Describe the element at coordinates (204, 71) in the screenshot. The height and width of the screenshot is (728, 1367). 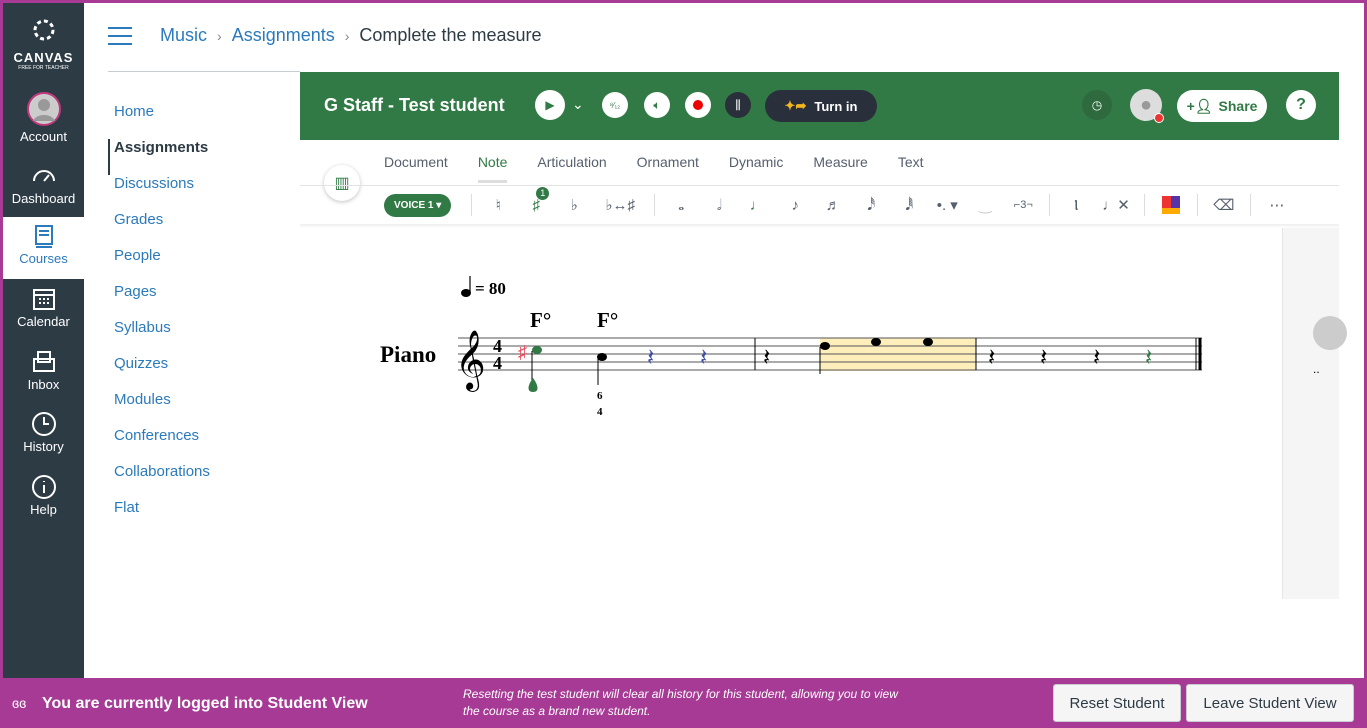
I see `divider` at that location.